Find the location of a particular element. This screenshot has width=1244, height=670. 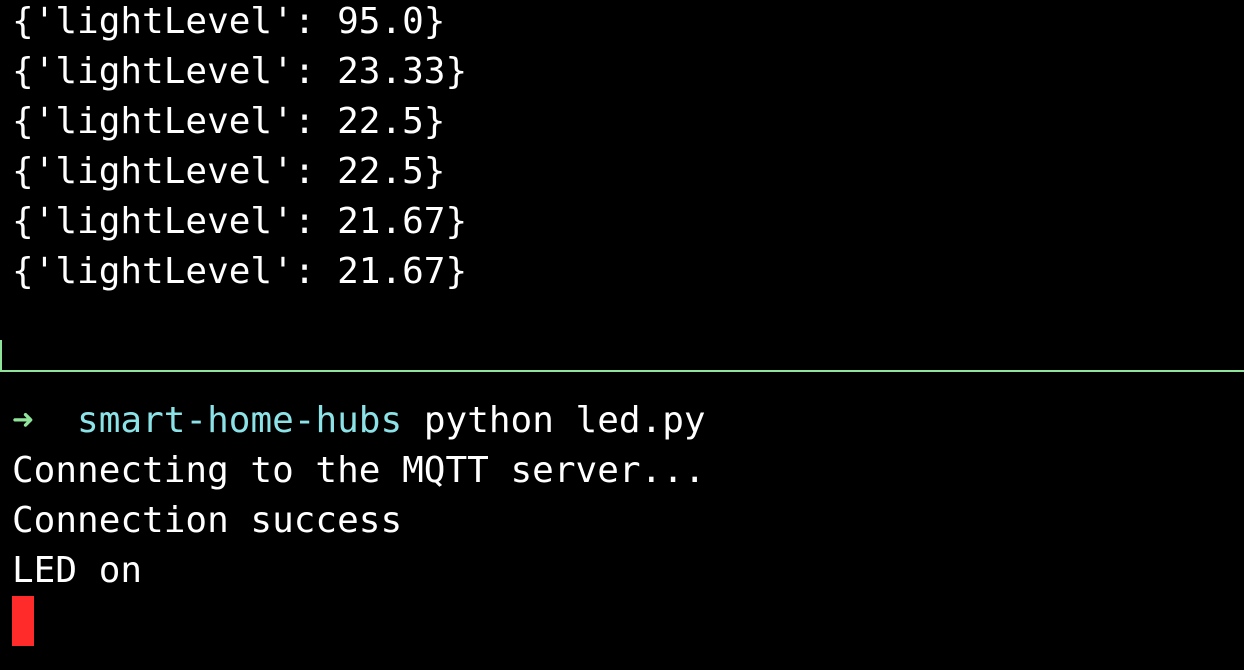

prompt-line: ➜ smart-home-hubs python led.py is located at coordinates (359, 421).